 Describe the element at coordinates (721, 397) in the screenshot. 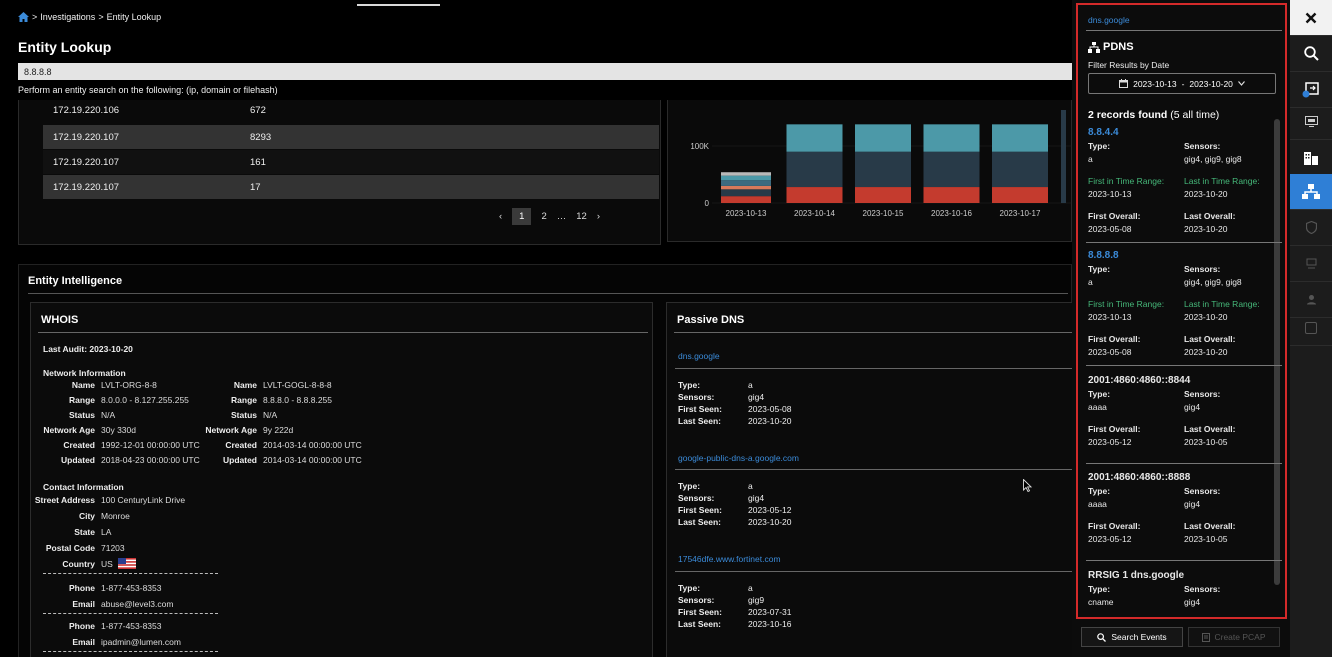

I see `pdns-field: Sensors: gig4` at that location.